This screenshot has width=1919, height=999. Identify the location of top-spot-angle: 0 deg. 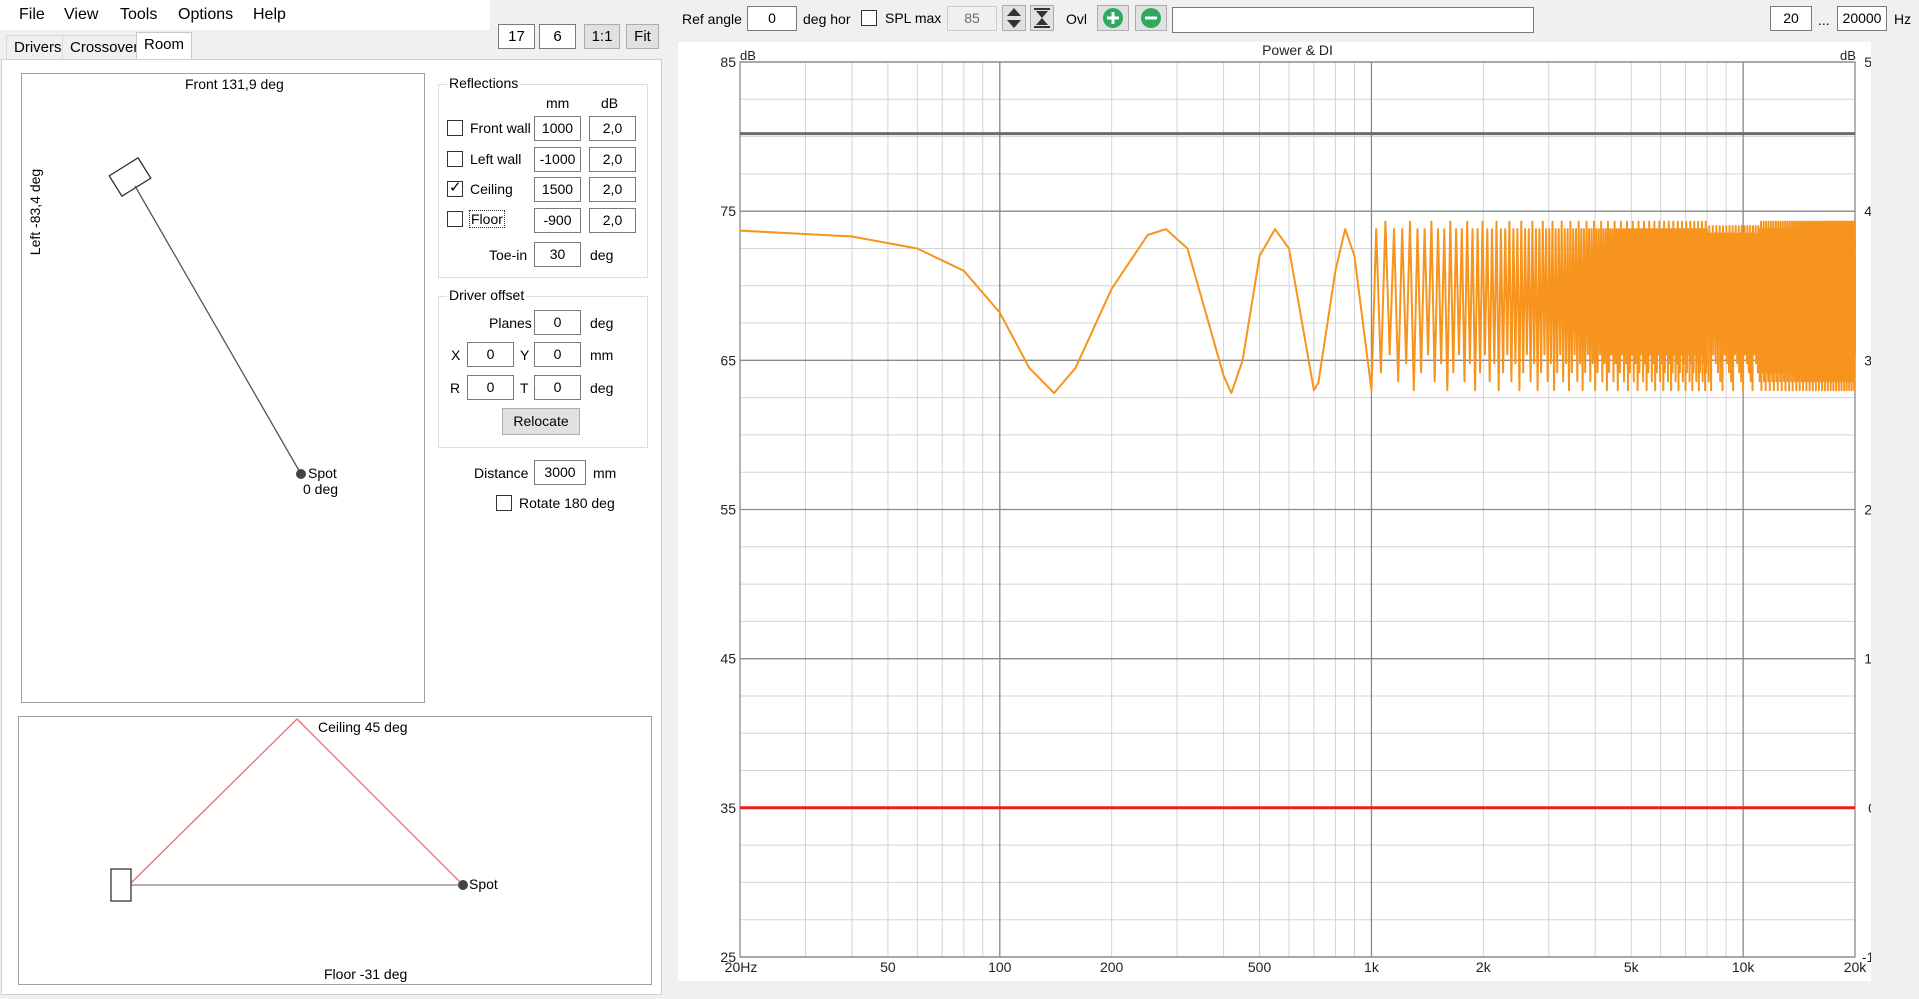
(321, 489).